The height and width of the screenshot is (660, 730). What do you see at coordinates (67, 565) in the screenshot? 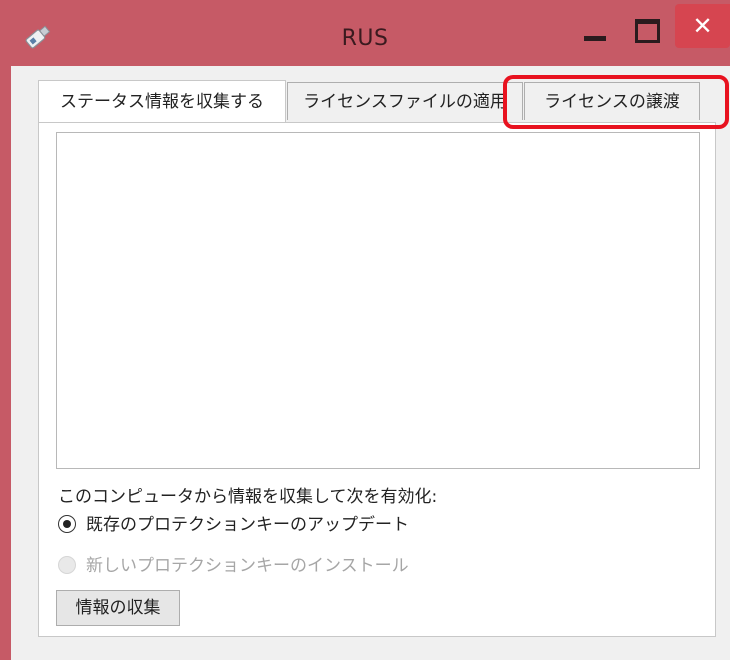
I see `radio-disabled-icon` at bounding box center [67, 565].